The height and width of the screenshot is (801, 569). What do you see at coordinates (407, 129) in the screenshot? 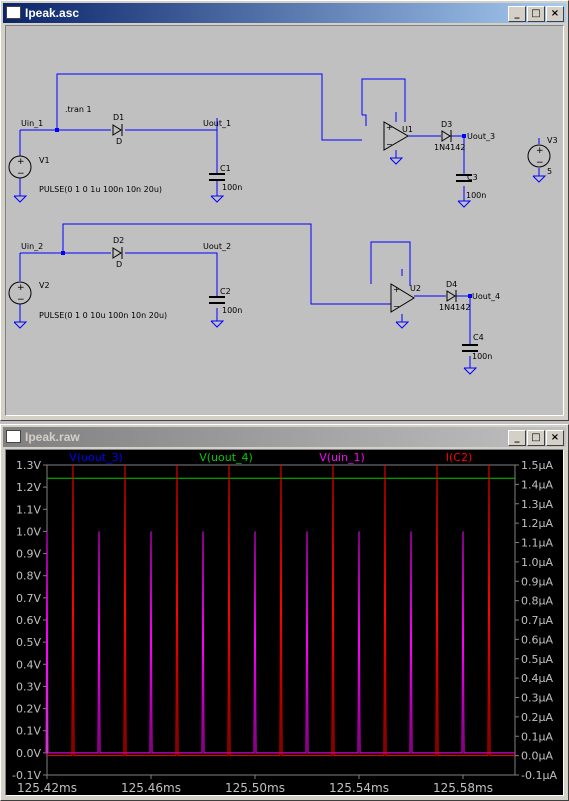
I see `label-u1: U1` at bounding box center [407, 129].